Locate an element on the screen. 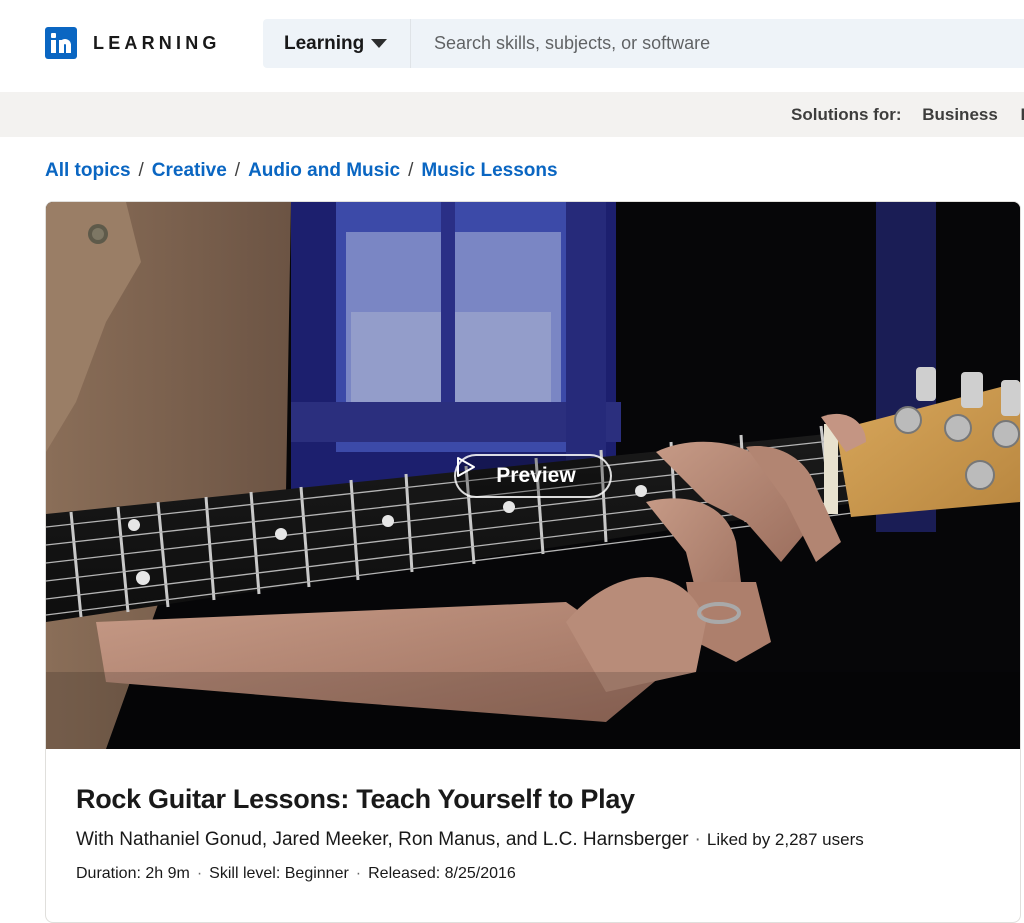  solutions-nav: Solutions for: Business H is located at coordinates (907, 115).